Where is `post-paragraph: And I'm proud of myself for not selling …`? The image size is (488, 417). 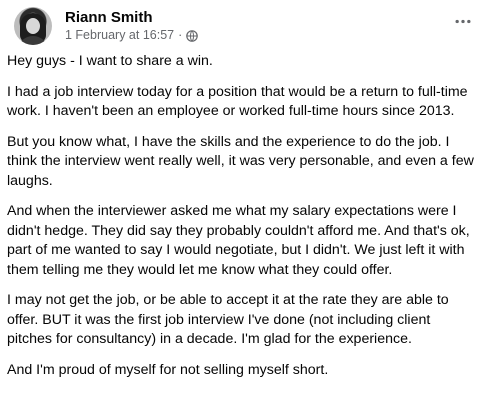
post-paragraph: And I'm proud of myself for not selling … is located at coordinates (168, 369).